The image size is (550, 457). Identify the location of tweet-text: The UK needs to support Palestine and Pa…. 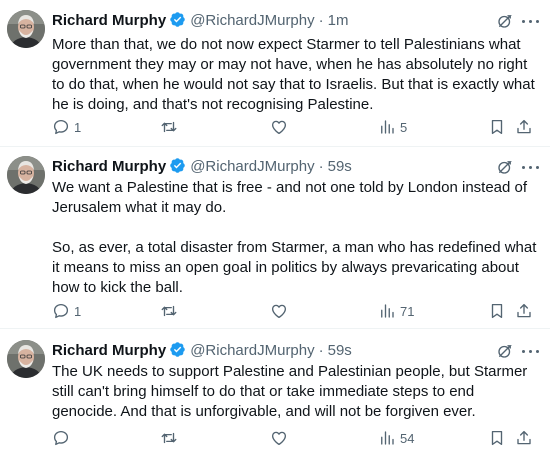
(290, 391).